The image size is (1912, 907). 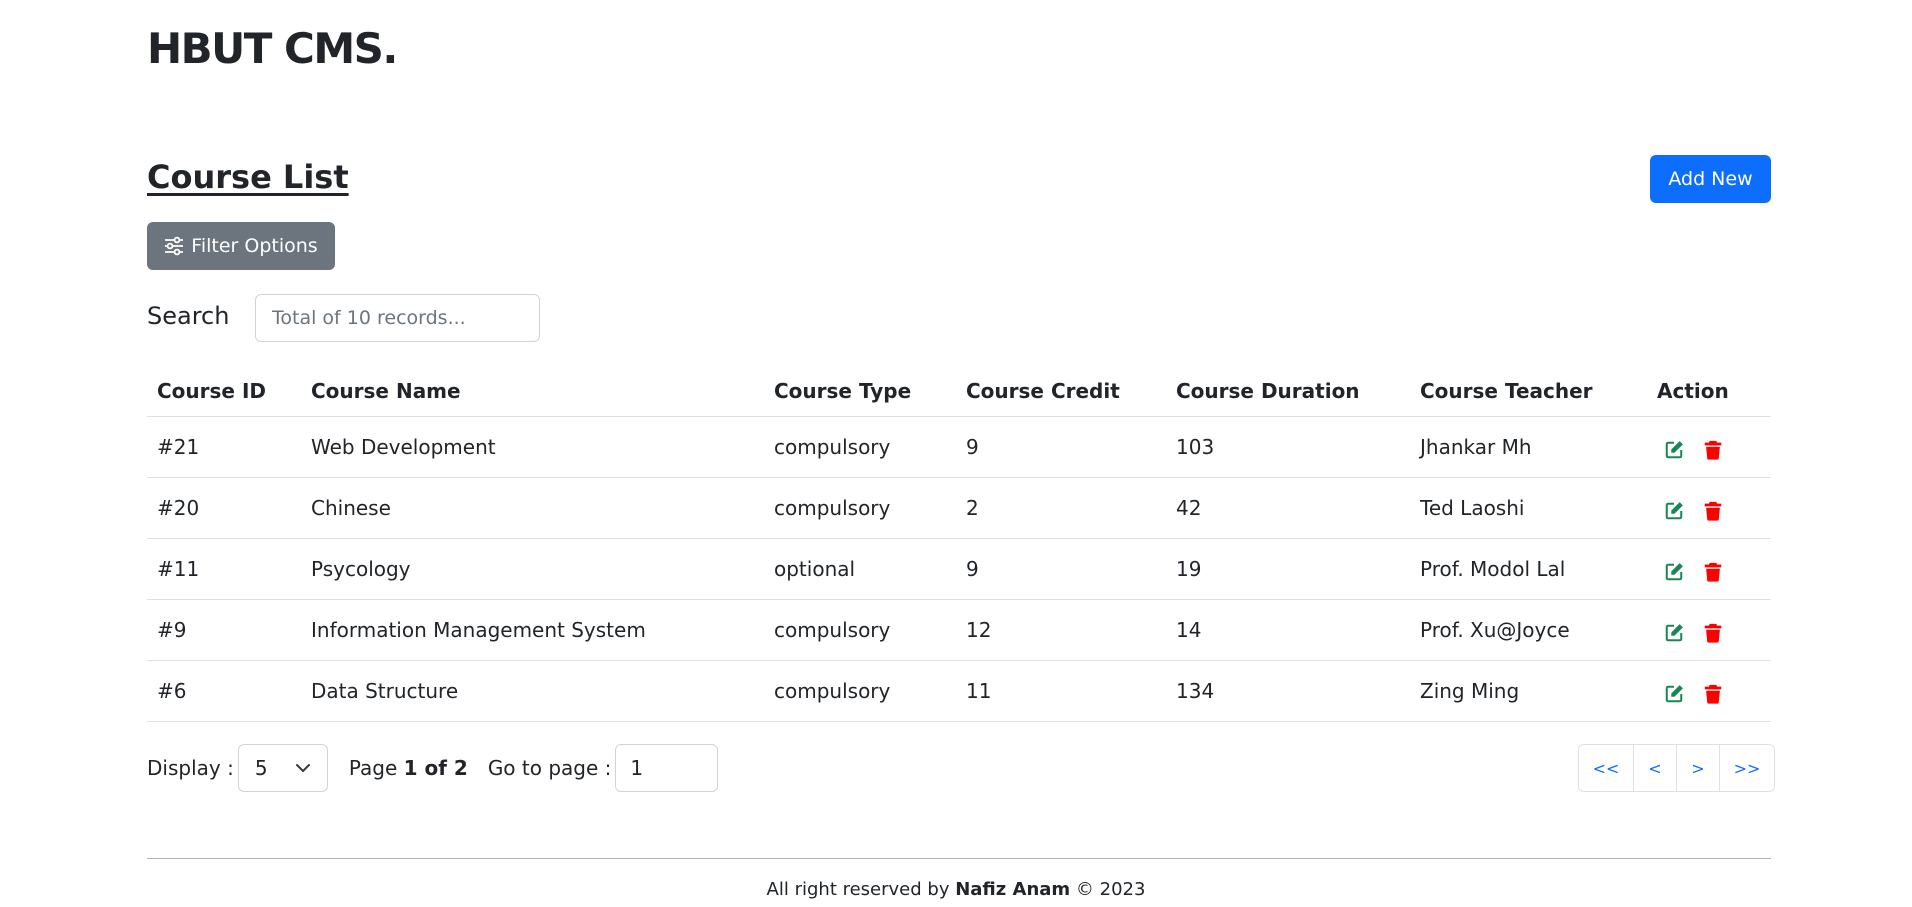 I want to click on footer-prefix: All right reserved by, so click(x=858, y=889).